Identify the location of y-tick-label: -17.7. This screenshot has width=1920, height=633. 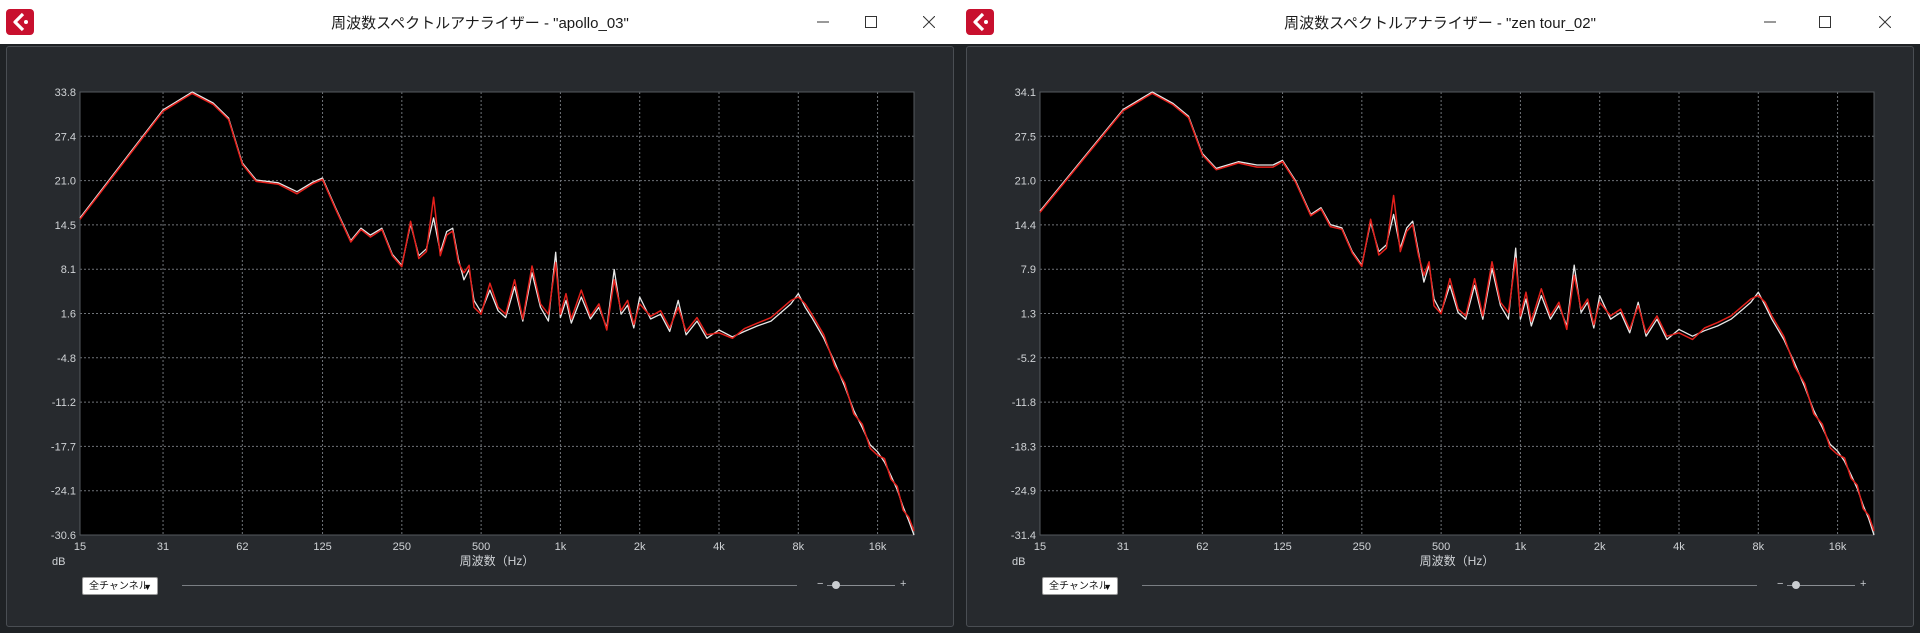
(63, 447).